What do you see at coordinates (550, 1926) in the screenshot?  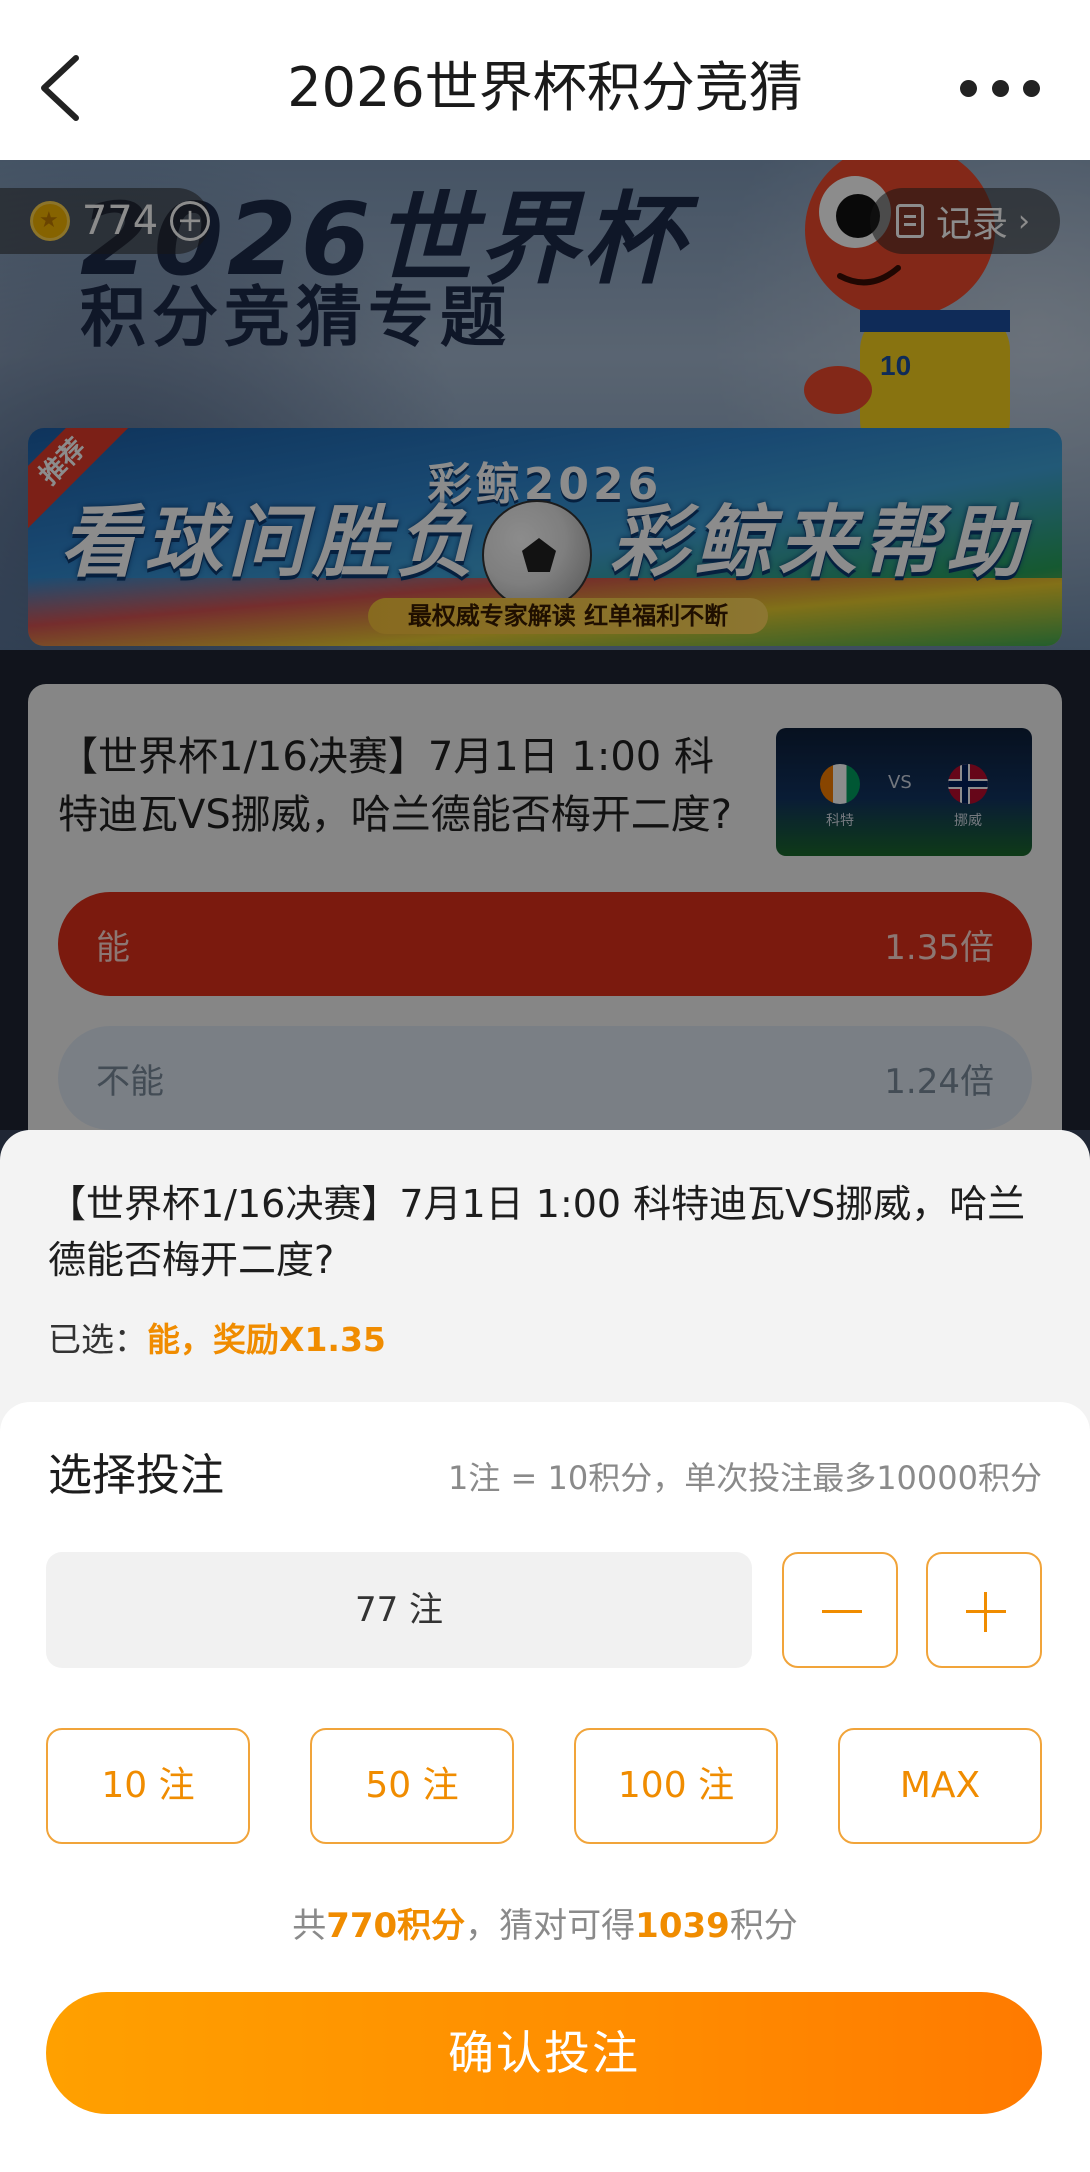 I see `summary-mid: ，猜对可得` at bounding box center [550, 1926].